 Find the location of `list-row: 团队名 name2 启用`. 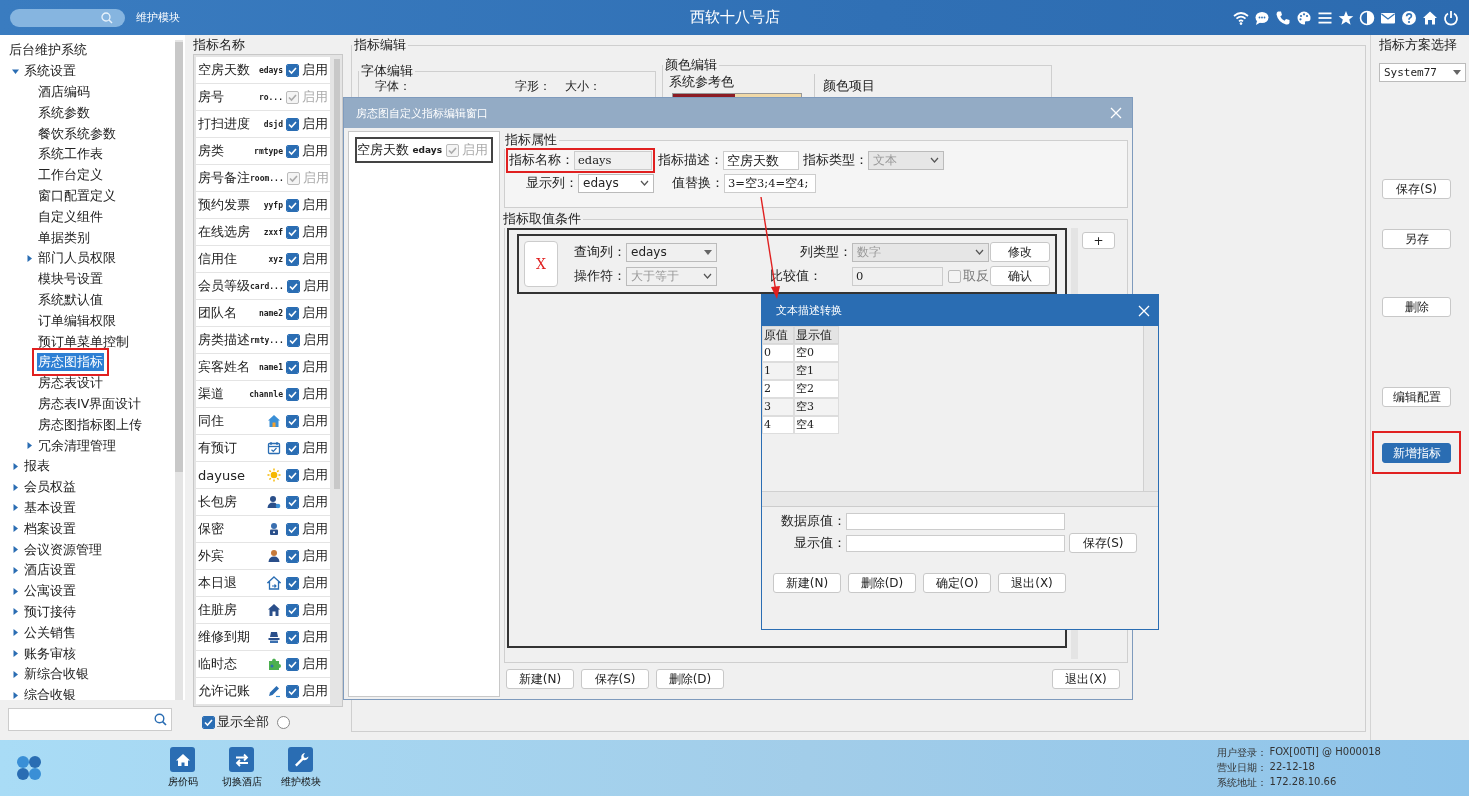

list-row: 团队名 name2 启用 is located at coordinates (263, 313).